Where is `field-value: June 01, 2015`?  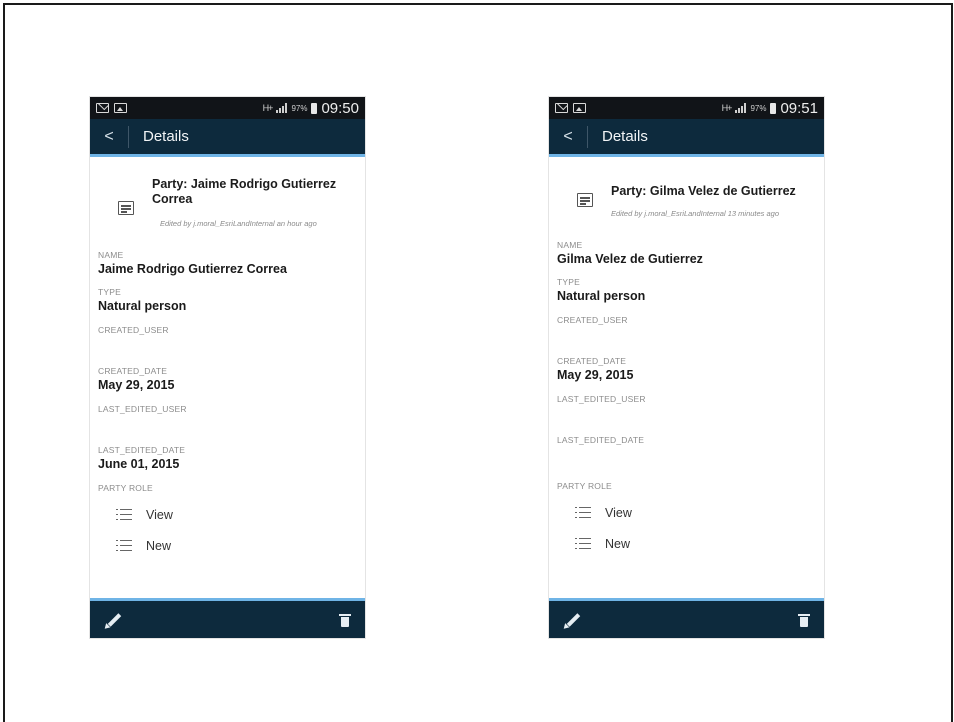
field-value: June 01, 2015 is located at coordinates (139, 464).